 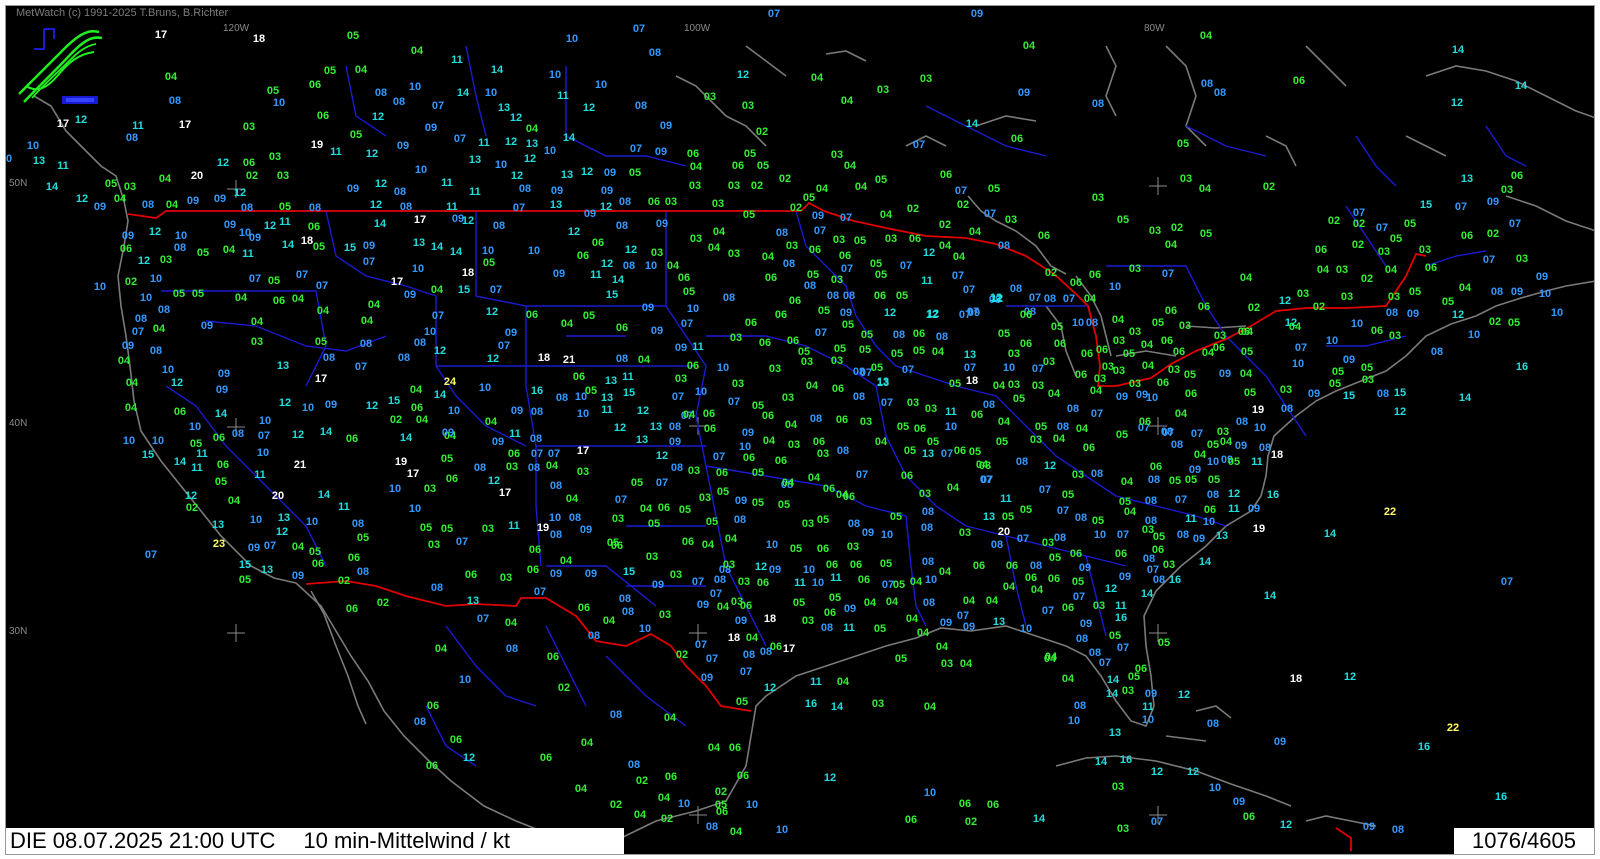 I want to click on metwatch-logo-icon, so click(x=59, y=69).